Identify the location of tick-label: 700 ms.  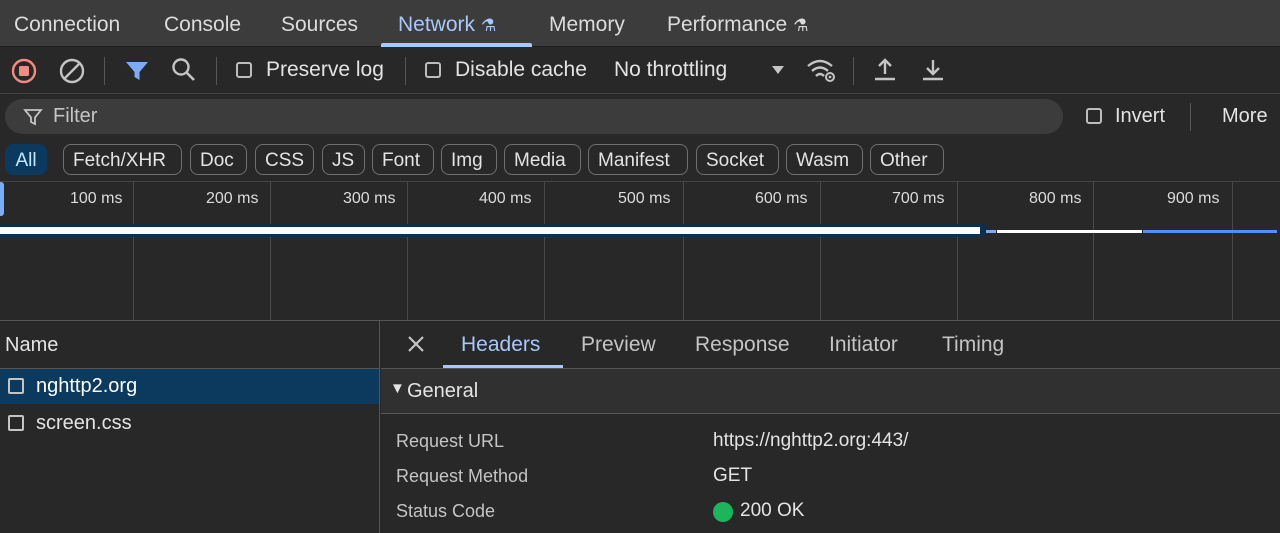
(918, 198).